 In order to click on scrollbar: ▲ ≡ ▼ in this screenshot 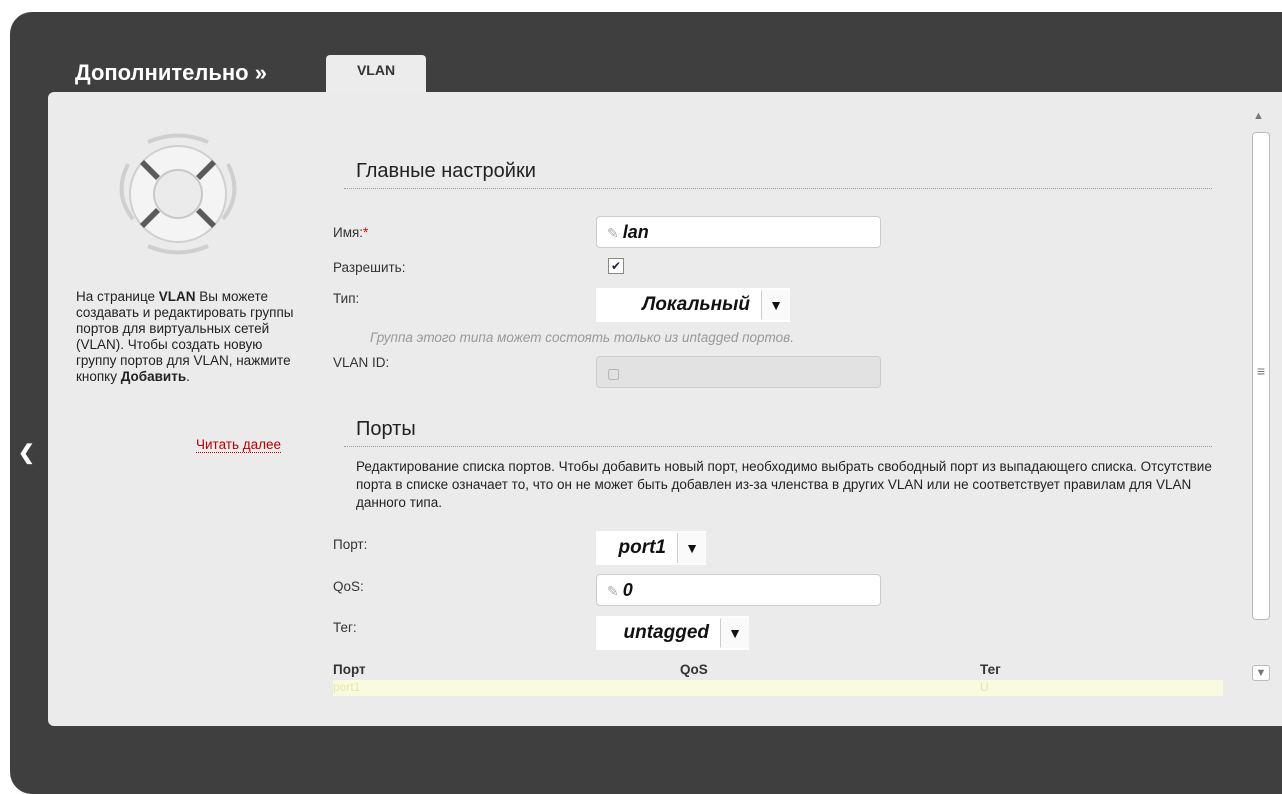, I will do `click(1261, 400)`.